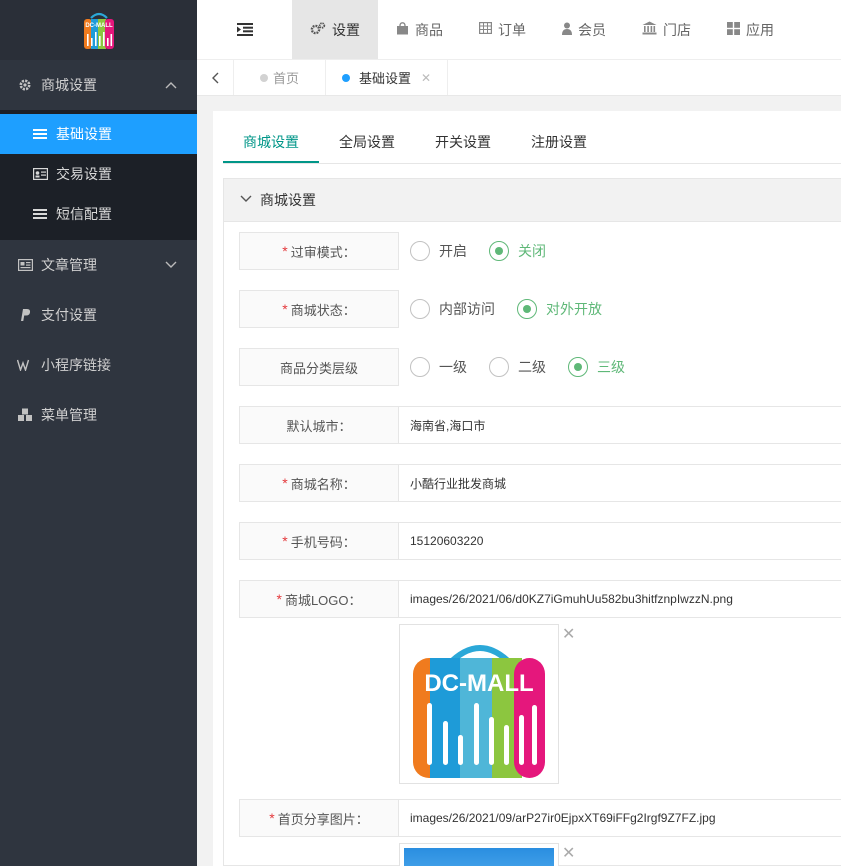  Describe the element at coordinates (760, 29) in the screenshot. I see `topnav-tab-label: 应用` at that location.